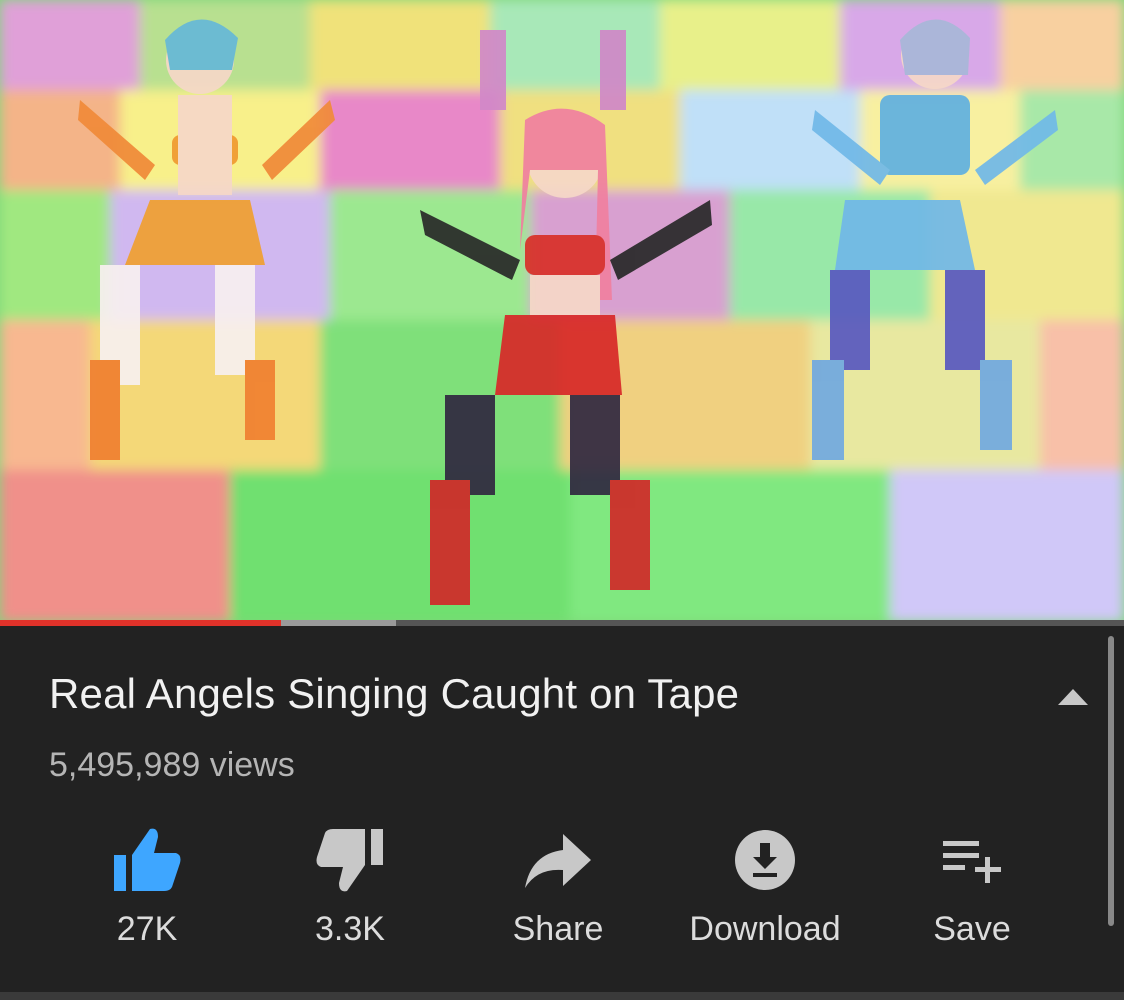  Describe the element at coordinates (147, 929) in the screenshot. I see `like-count: 27K` at that location.